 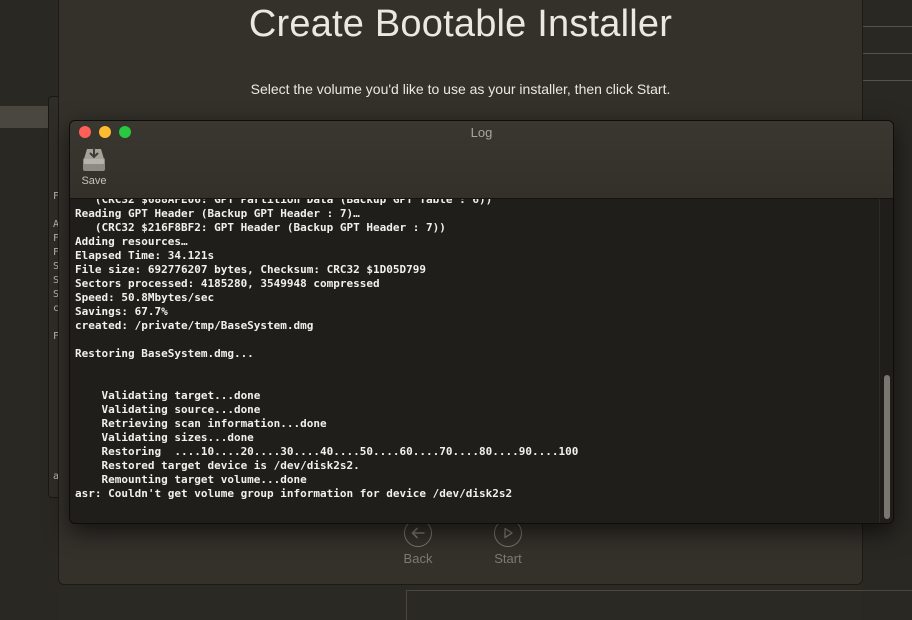 I want to click on background-divider, so click(x=659, y=590).